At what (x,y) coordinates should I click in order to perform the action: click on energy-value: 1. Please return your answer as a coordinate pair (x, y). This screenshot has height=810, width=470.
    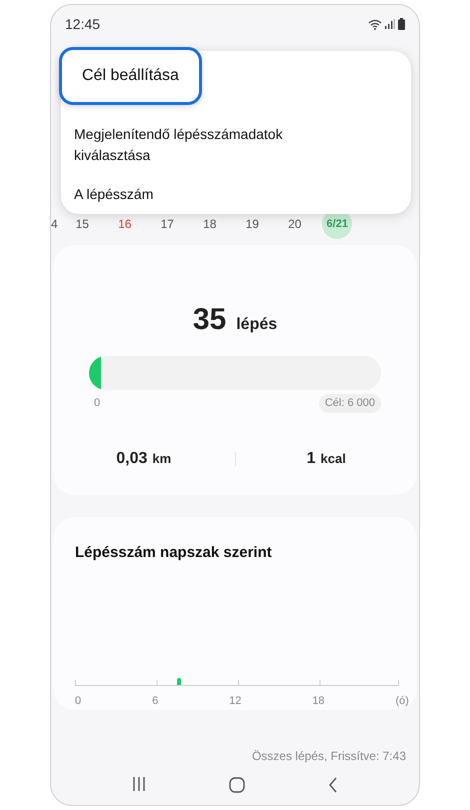
    Looking at the image, I should click on (311, 458).